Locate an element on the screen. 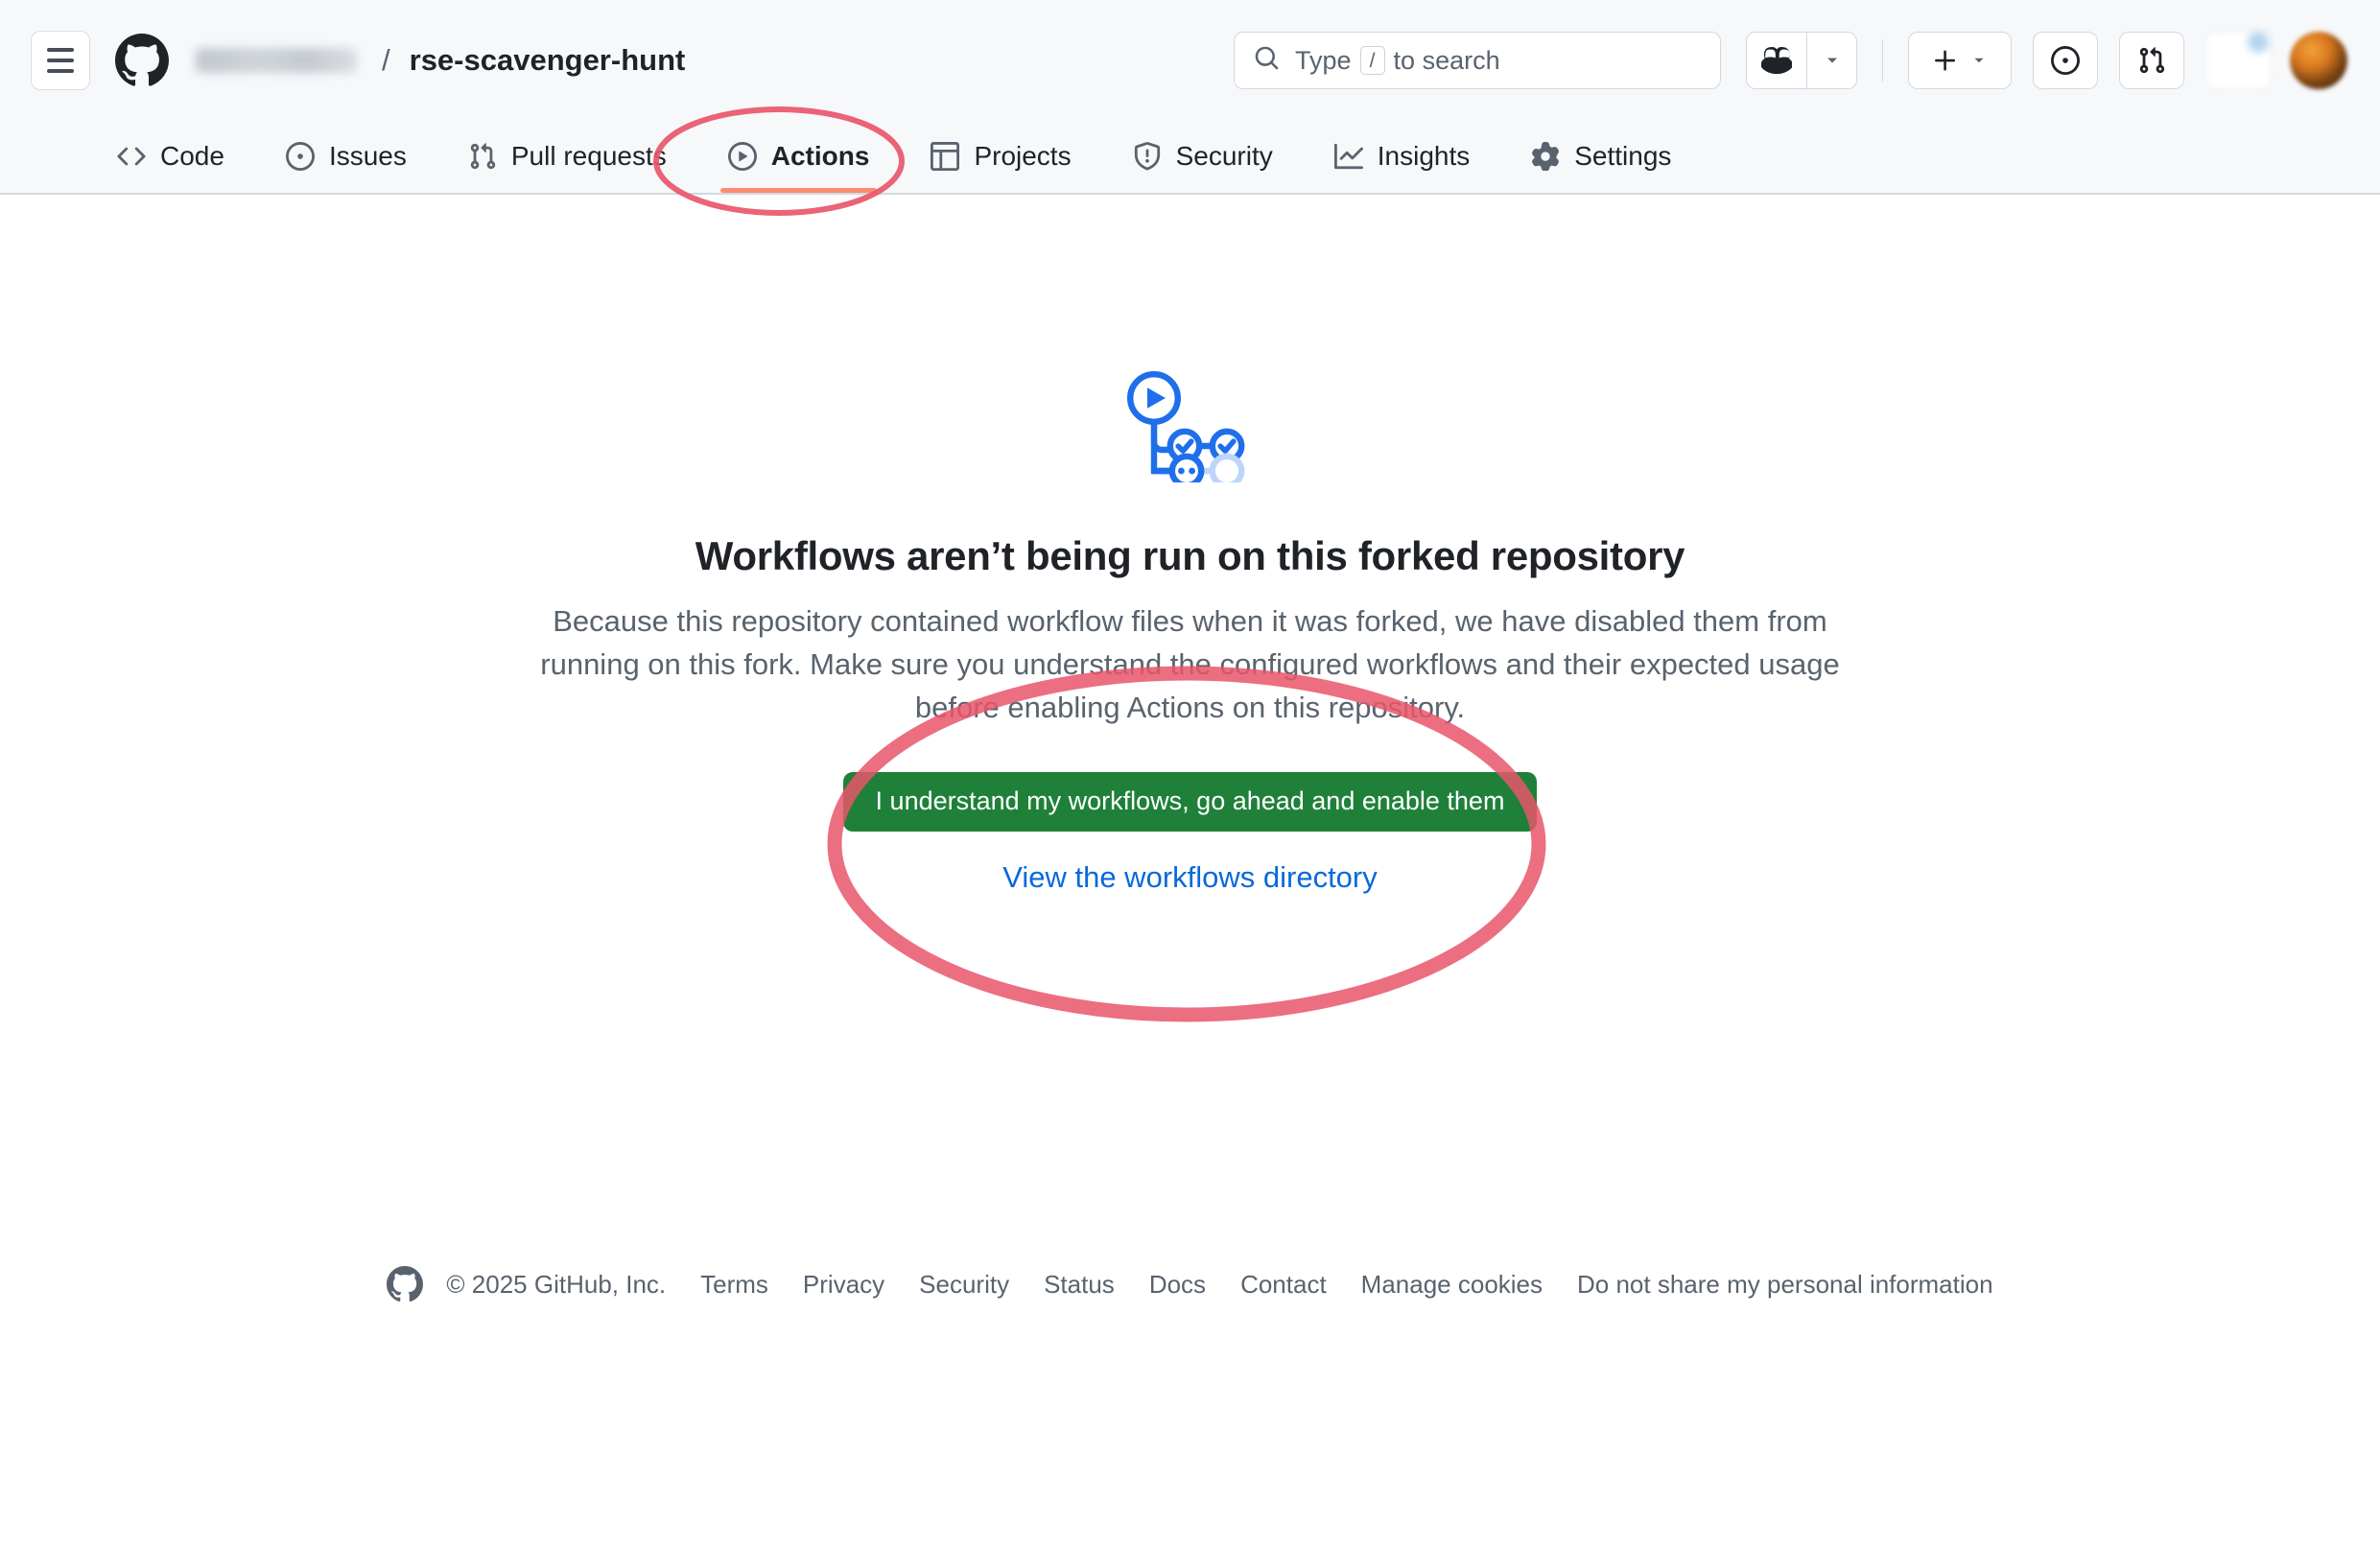  play-circle-icon is located at coordinates (742, 156).